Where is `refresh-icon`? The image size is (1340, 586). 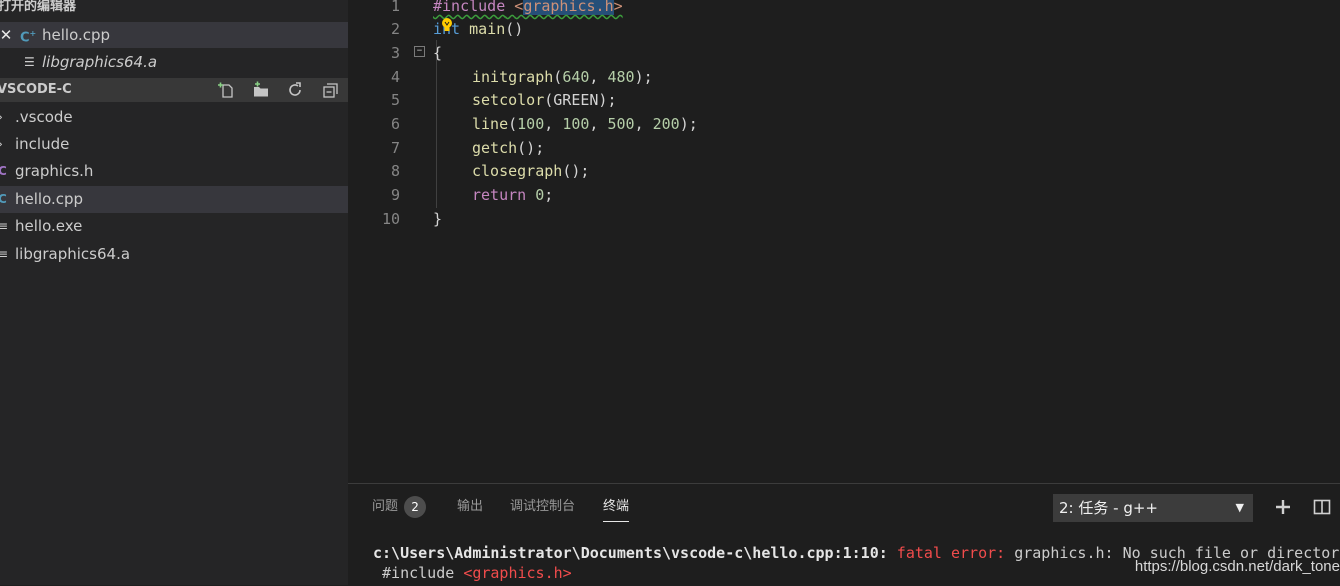
refresh-icon is located at coordinates (295, 90).